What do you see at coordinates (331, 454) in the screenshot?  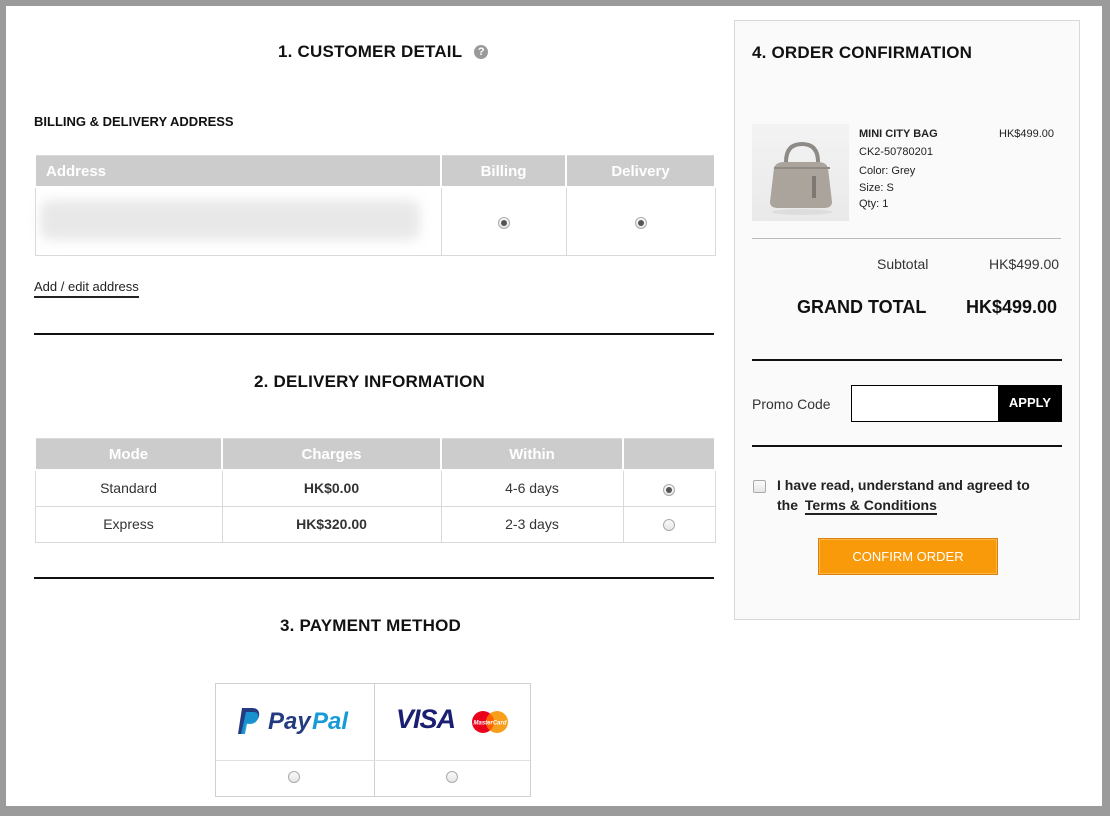 I see `charges-column-header: Charges` at bounding box center [331, 454].